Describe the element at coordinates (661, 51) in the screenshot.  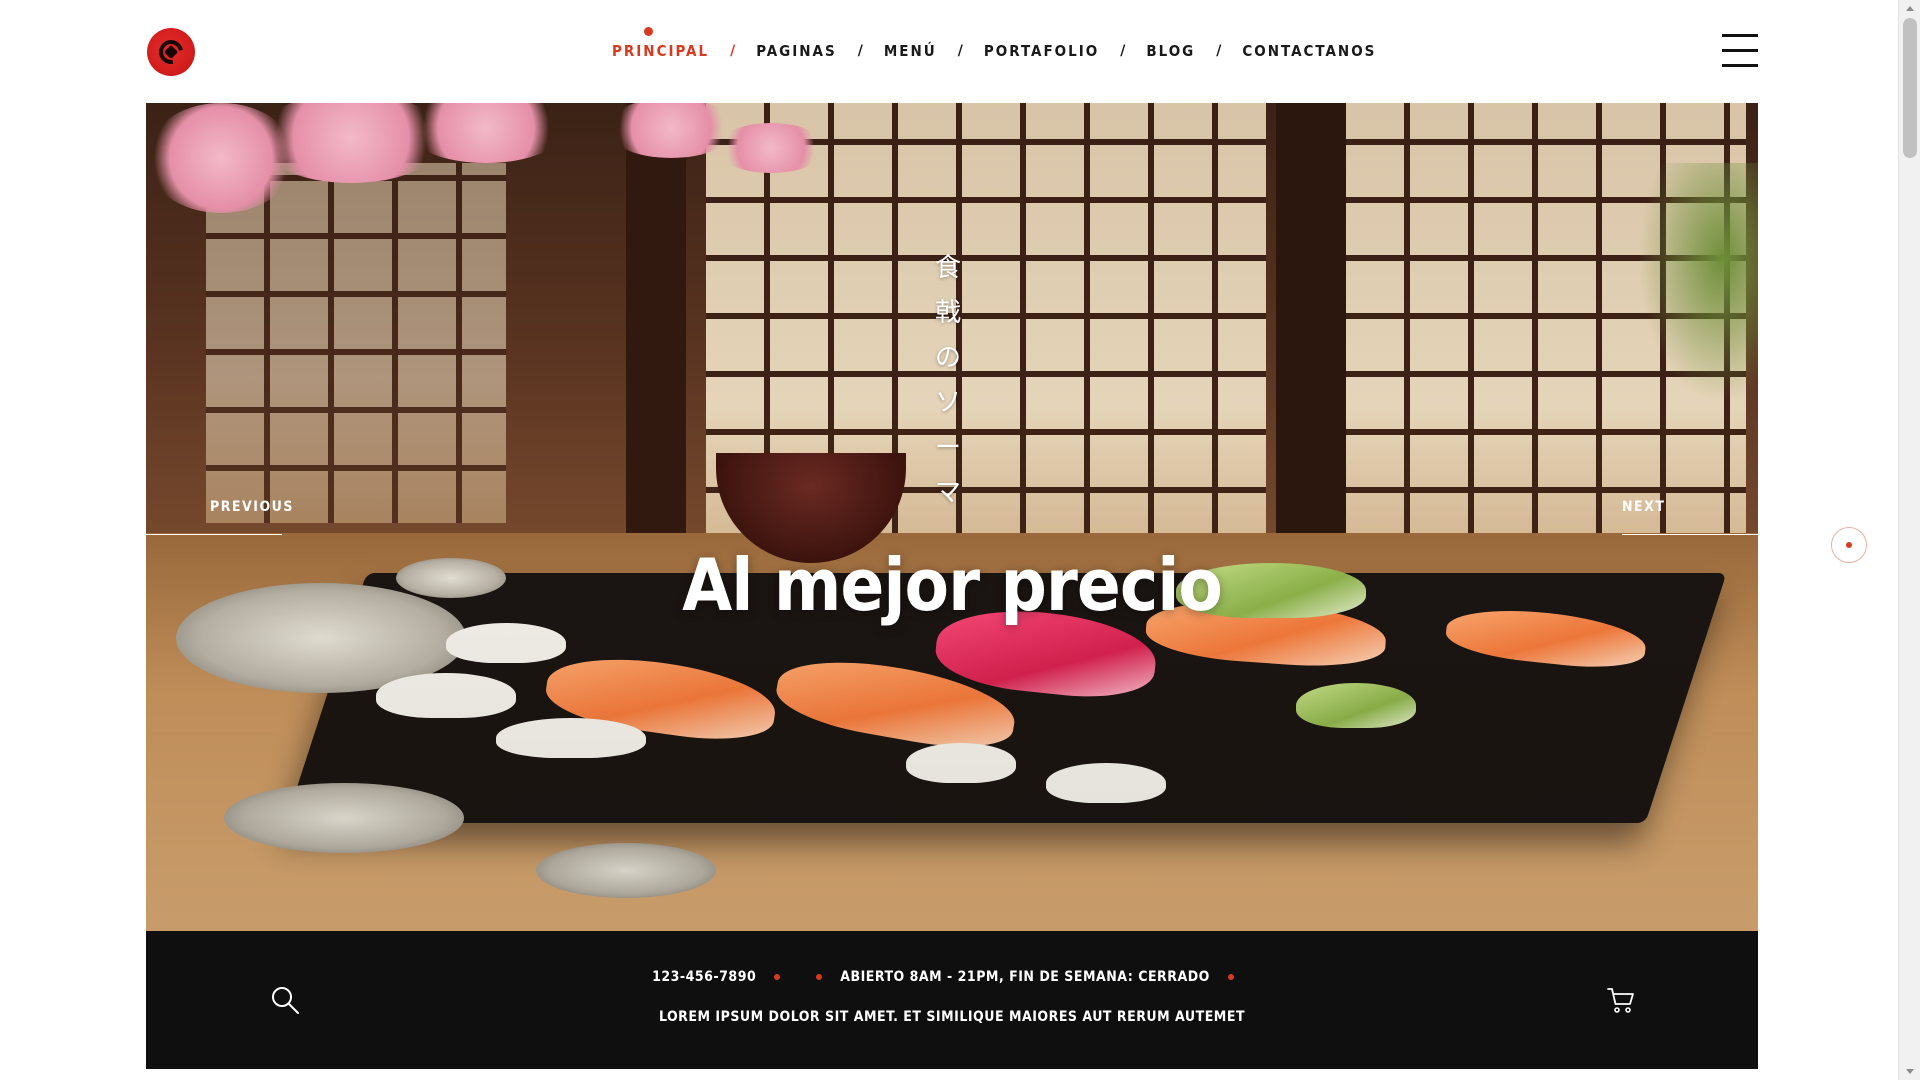
I see `nav-item-label: PRINCIPAL` at that location.